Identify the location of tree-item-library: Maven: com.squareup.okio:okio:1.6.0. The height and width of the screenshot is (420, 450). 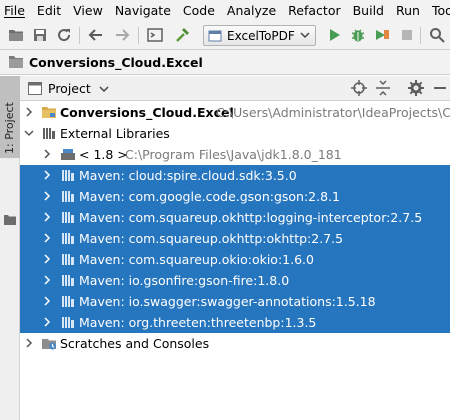
(235, 259).